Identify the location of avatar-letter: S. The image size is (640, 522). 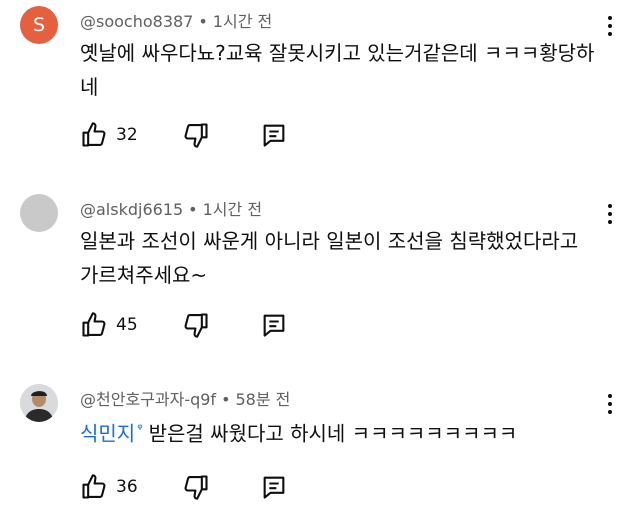
(39, 25).